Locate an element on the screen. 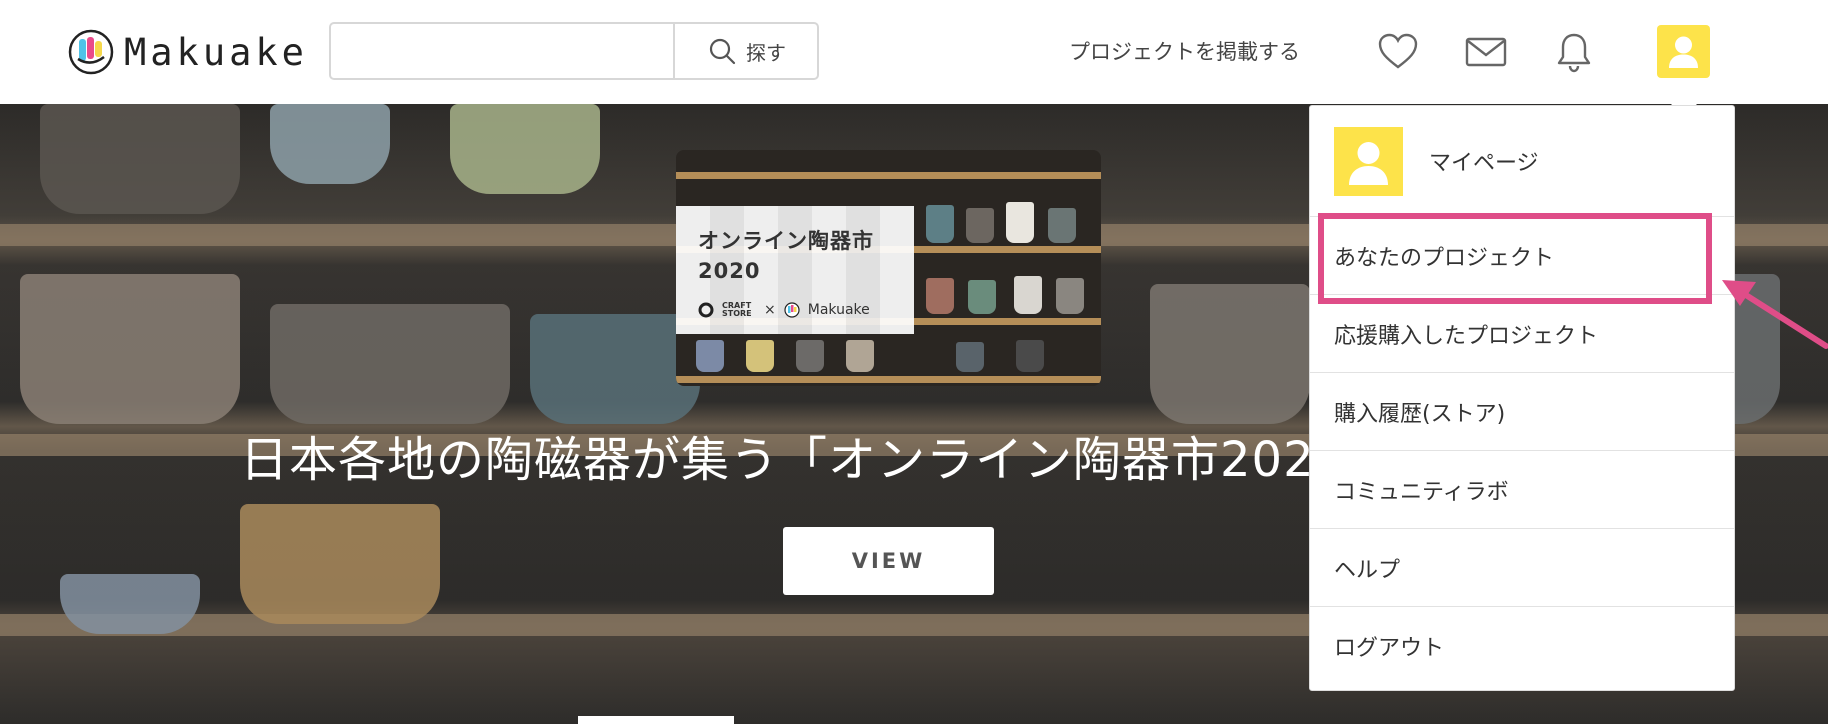 The width and height of the screenshot is (1828, 724). banner-title: オンライン陶器市 2020 is located at coordinates (786, 256).